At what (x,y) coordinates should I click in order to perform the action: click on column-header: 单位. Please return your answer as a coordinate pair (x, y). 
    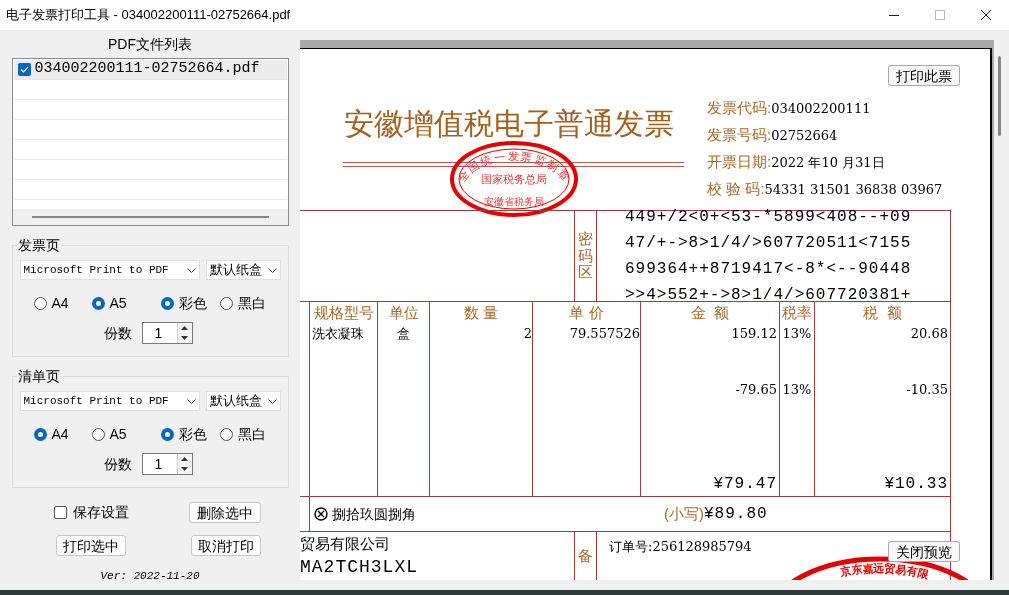
    Looking at the image, I should click on (403, 312).